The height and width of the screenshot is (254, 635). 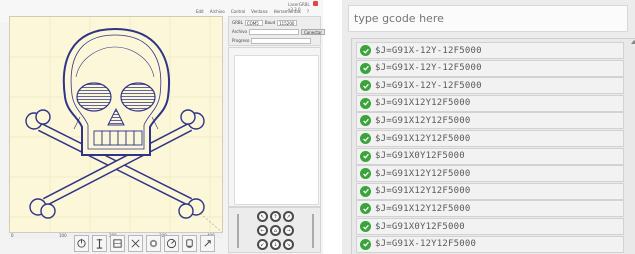 What do you see at coordinates (238, 231) in the screenshot?
I see `speed-slider` at bounding box center [238, 231].